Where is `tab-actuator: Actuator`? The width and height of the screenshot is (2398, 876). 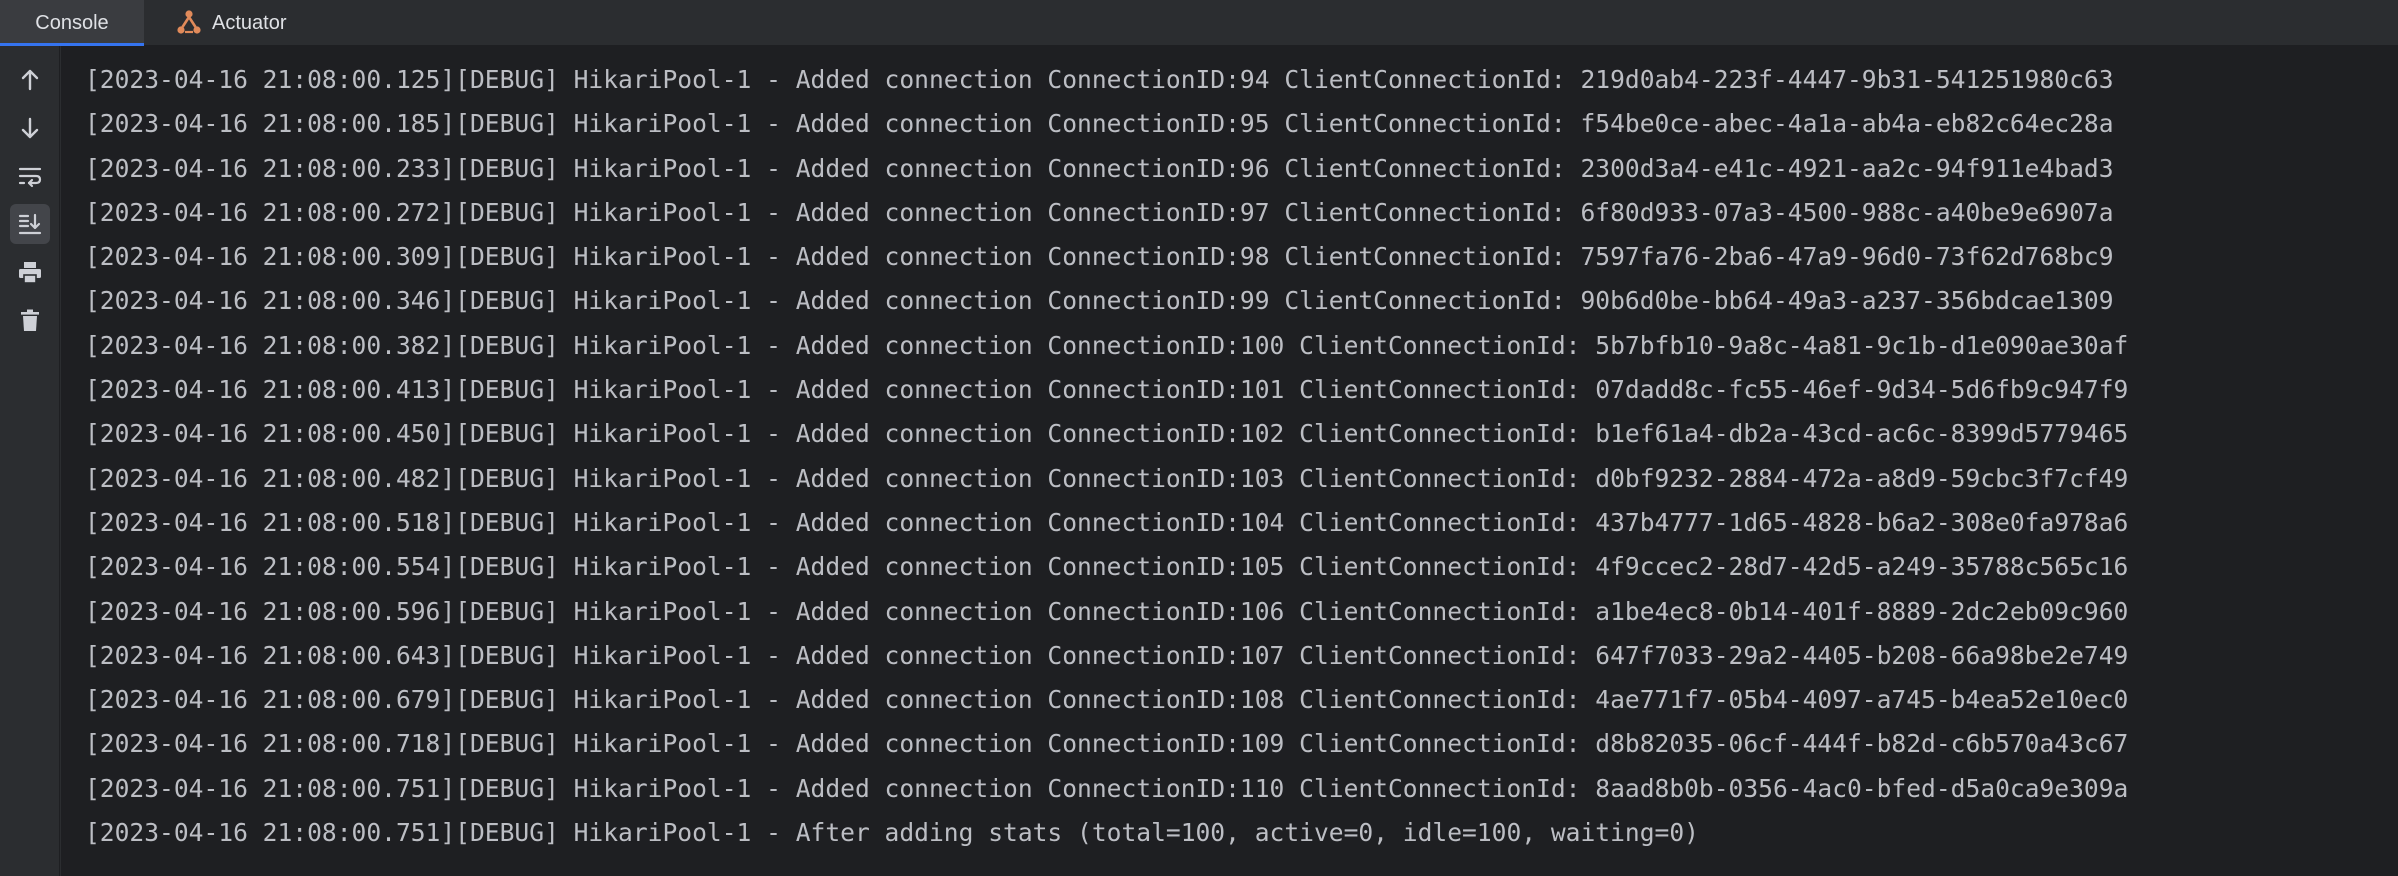 tab-actuator: Actuator is located at coordinates (230, 23).